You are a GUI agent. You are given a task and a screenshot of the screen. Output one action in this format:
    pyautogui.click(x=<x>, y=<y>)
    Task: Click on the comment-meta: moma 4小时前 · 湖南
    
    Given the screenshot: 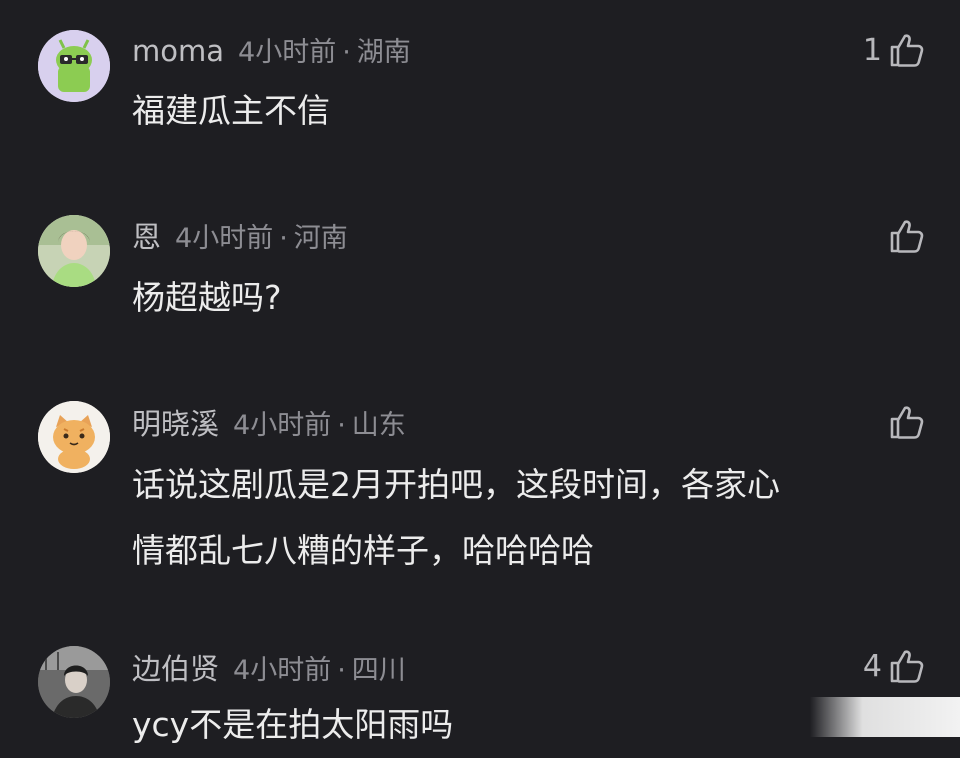 What is the action you would take?
    pyautogui.click(x=271, y=51)
    